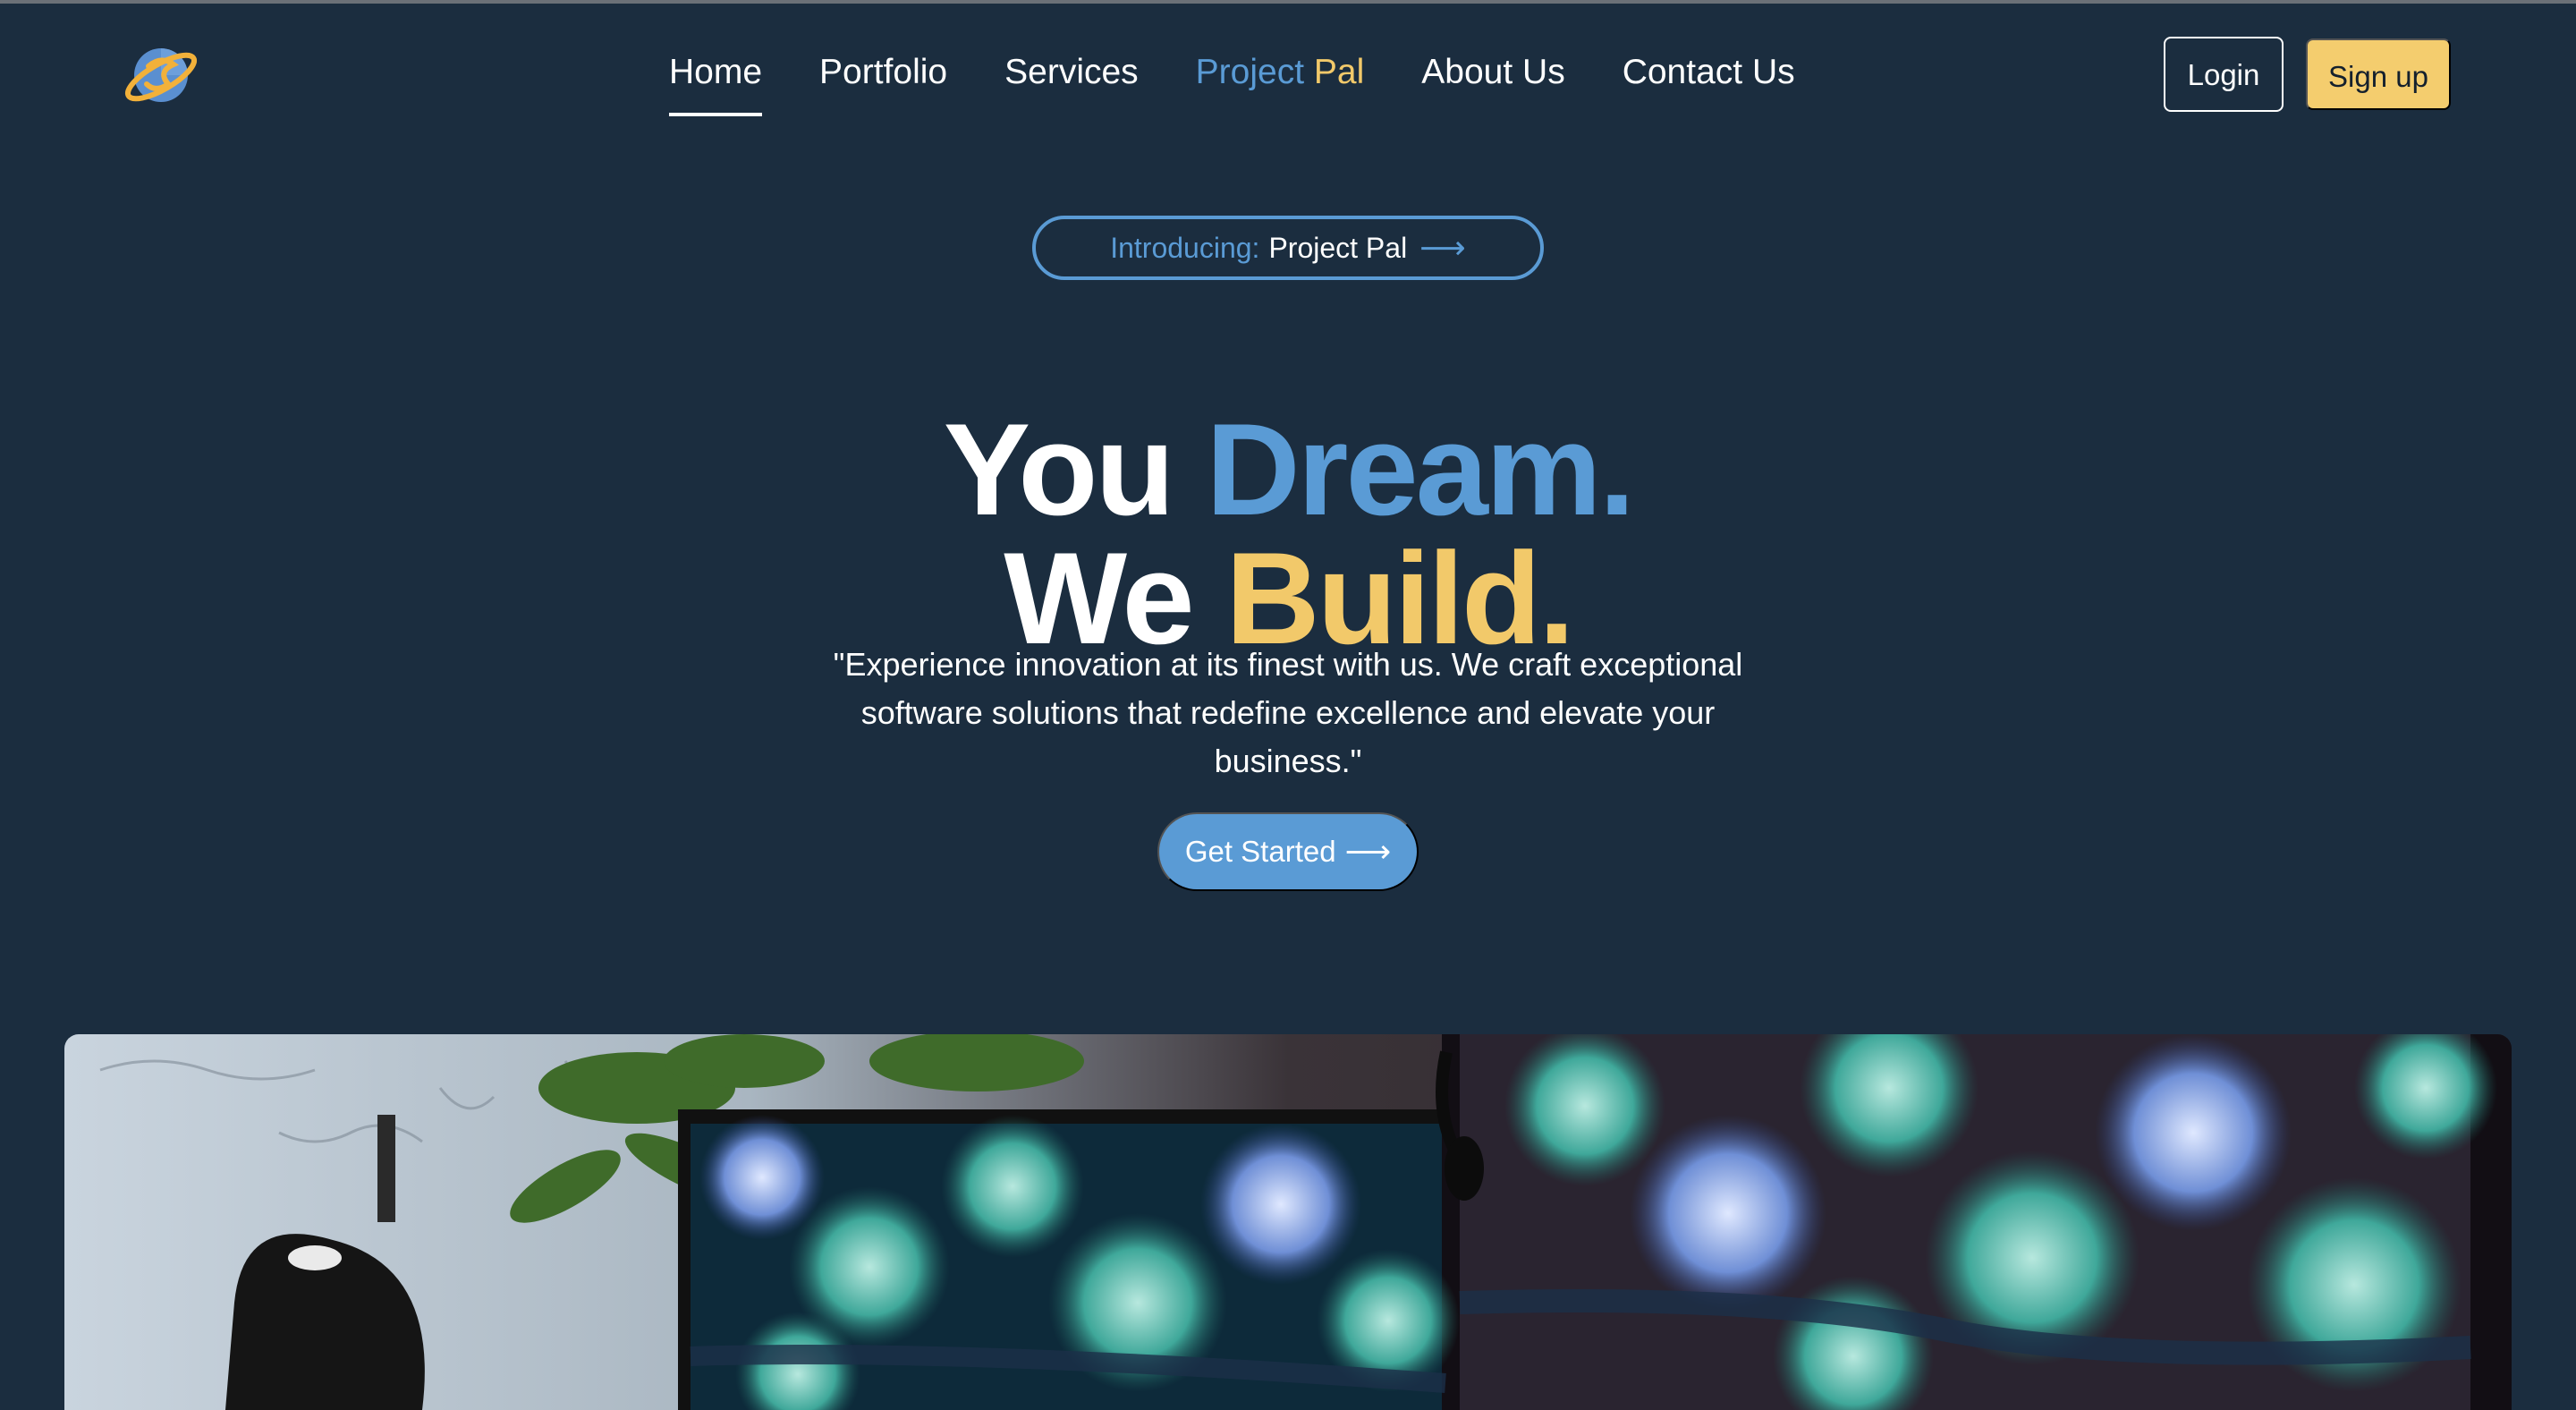 The image size is (2576, 1410). I want to click on get-started-label: Get Started, so click(1260, 852).